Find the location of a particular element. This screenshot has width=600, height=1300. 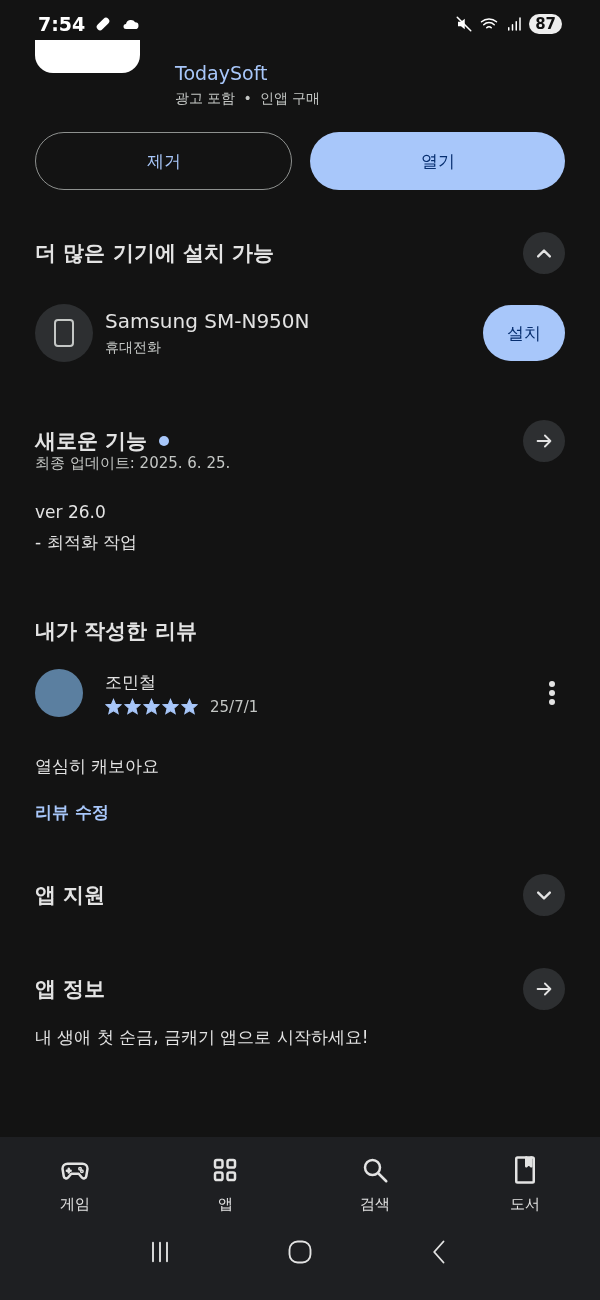

nav-tab: 게임 is located at coordinates (75, 1184).